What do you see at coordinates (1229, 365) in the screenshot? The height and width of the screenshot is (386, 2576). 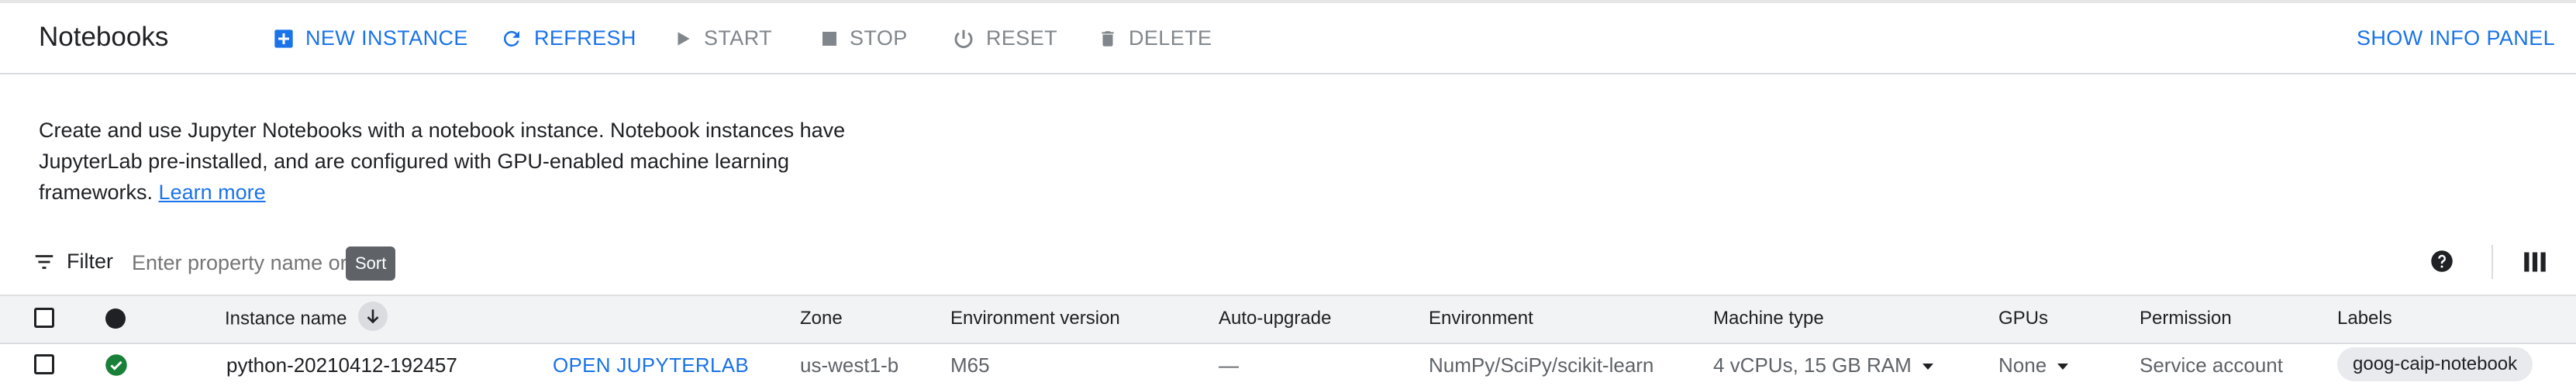 I see `auto-upgrade-cell: —` at bounding box center [1229, 365].